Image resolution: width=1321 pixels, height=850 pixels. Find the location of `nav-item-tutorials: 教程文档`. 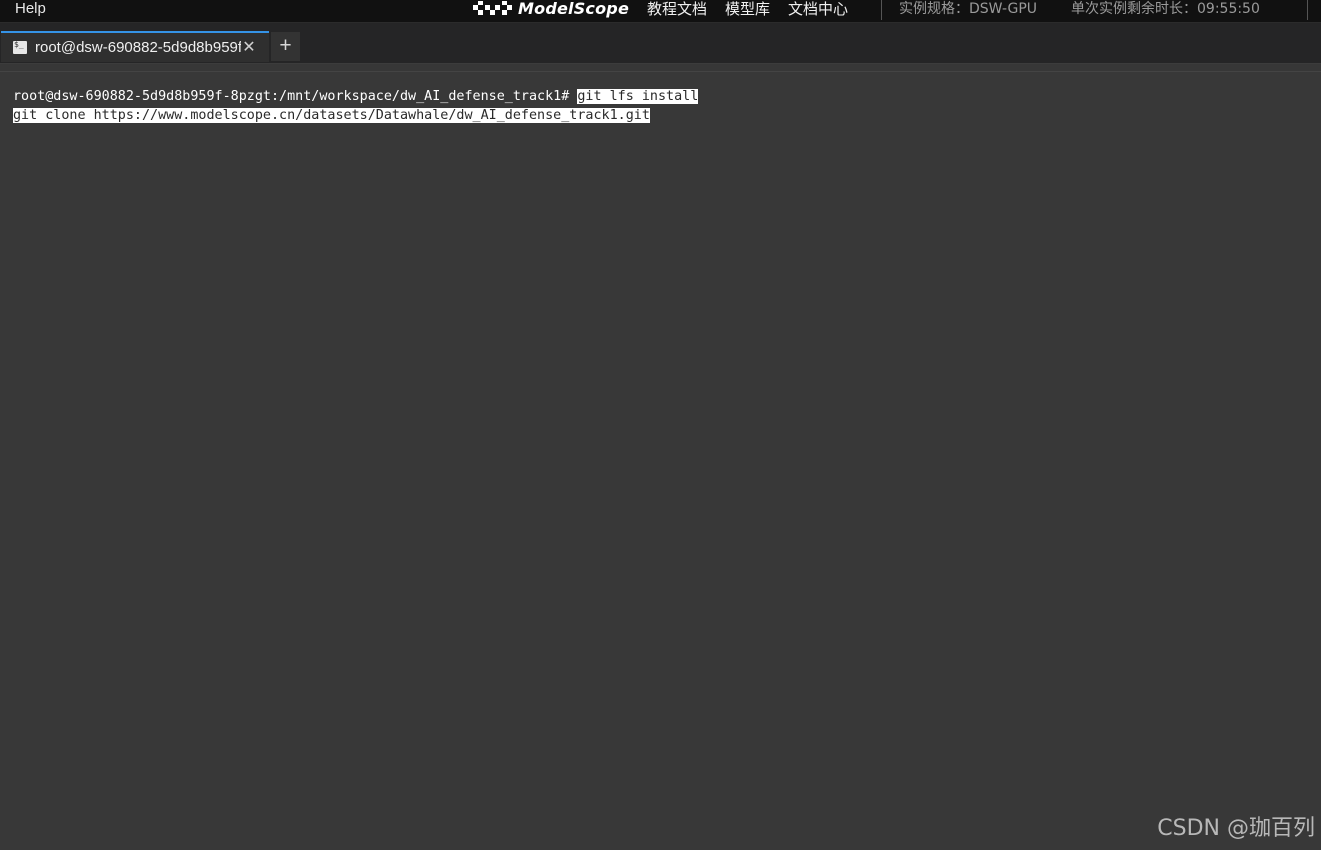

nav-item-tutorials: 教程文档 is located at coordinates (677, 9).